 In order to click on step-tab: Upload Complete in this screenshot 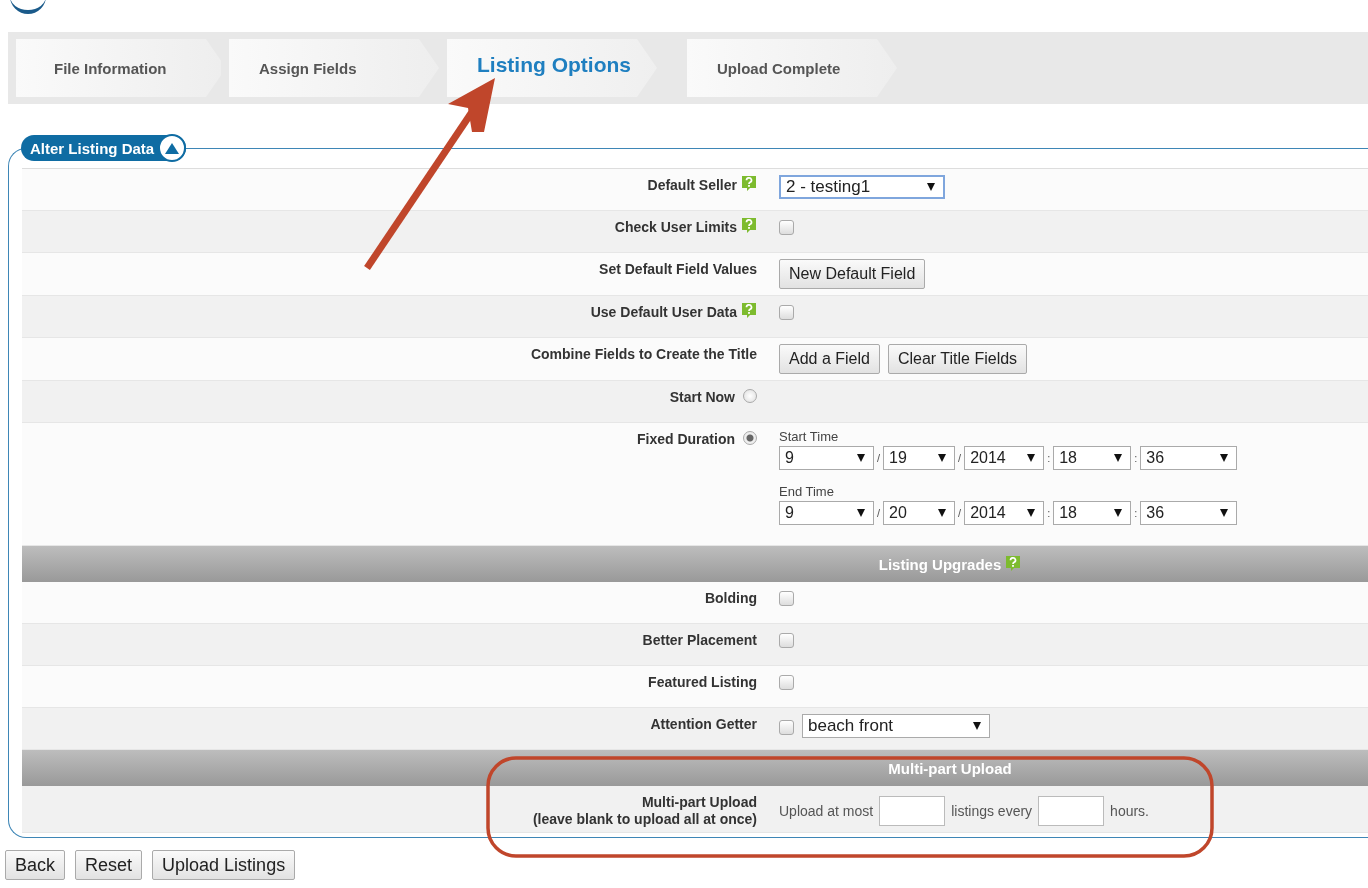, I will do `click(792, 68)`.